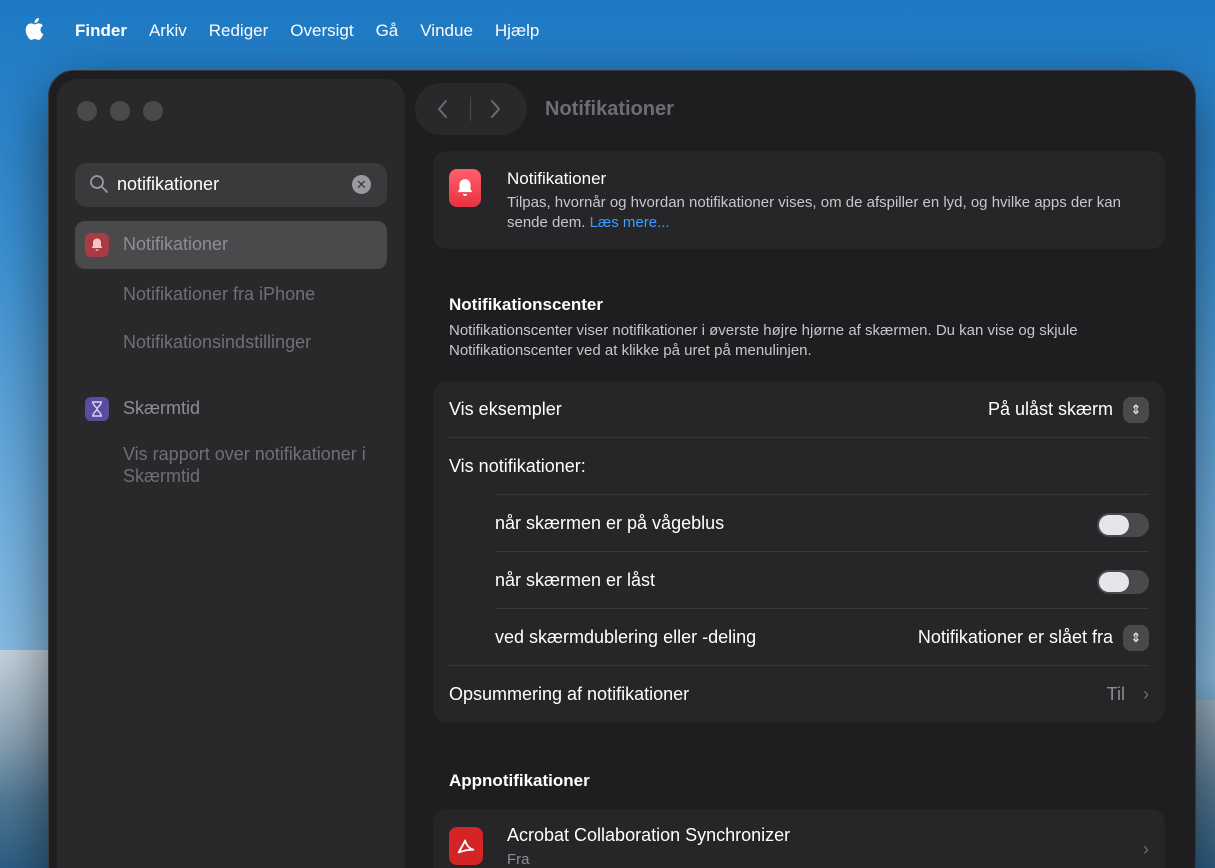  Describe the element at coordinates (217, 342) in the screenshot. I see `sidebar-item-notifikationsindstillinger: Notifikationsindstillinger` at that location.